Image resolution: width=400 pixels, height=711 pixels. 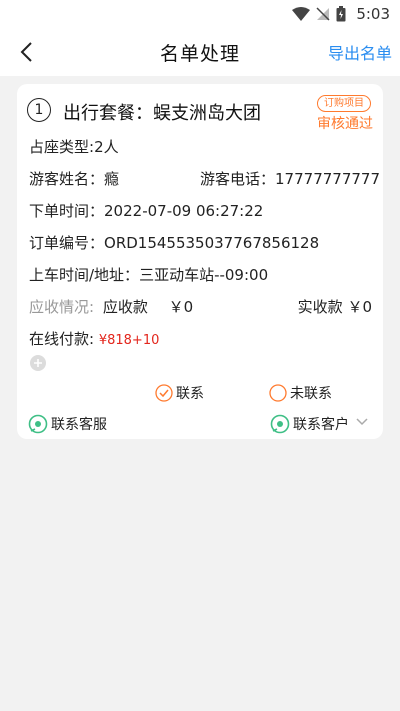 I want to click on online-pay-value: ¥818+10, so click(x=129, y=340).